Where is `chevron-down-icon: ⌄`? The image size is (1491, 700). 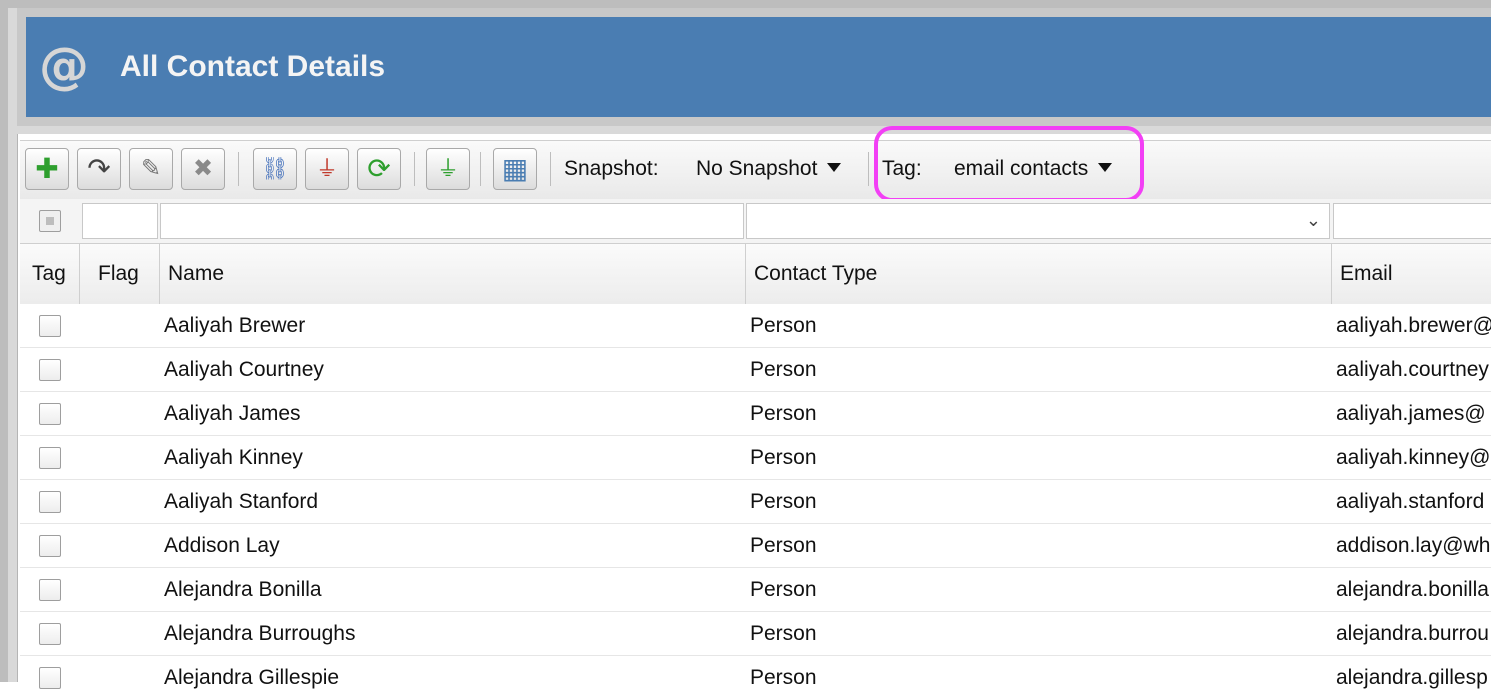 chevron-down-icon: ⌄ is located at coordinates (1313, 220).